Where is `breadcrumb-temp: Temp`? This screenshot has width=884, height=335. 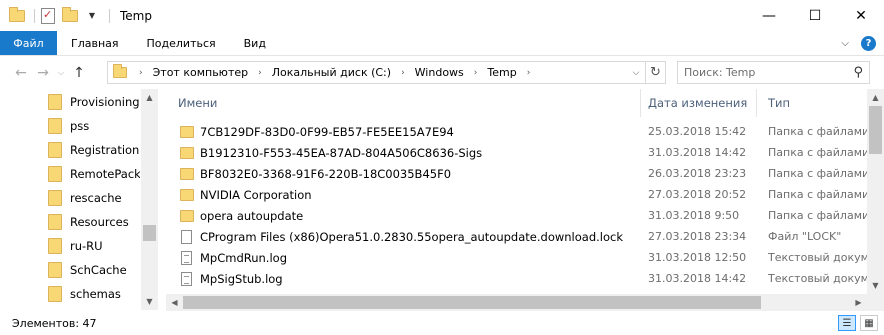 breadcrumb-temp: Temp is located at coordinates (501, 72).